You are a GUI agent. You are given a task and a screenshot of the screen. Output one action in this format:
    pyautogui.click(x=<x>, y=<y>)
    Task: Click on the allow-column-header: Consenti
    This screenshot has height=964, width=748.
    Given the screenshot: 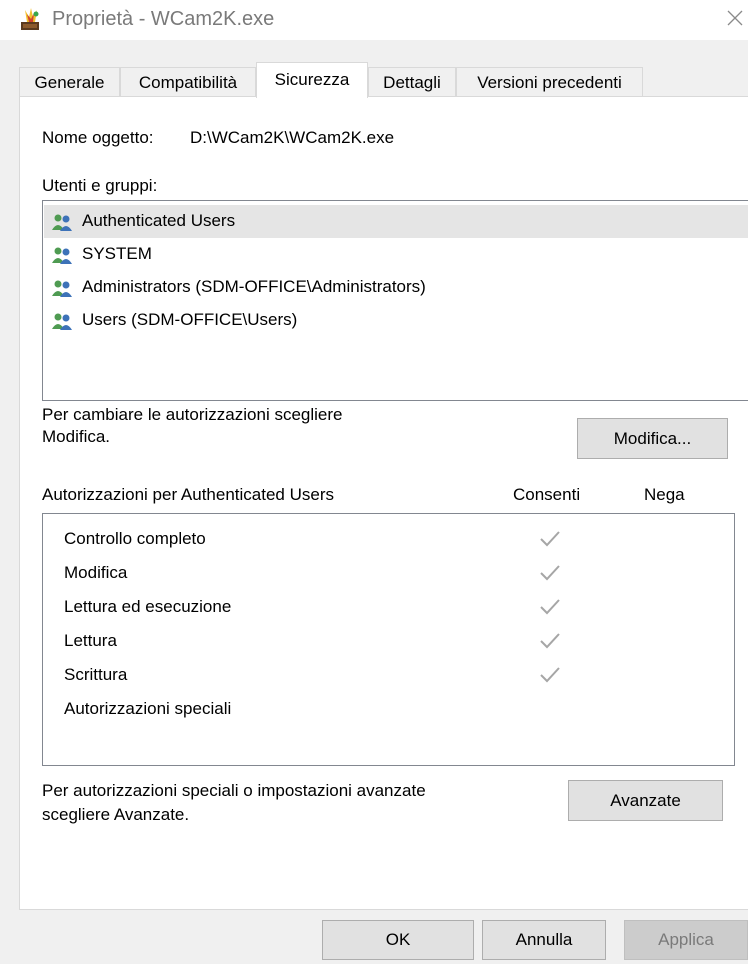 What is the action you would take?
    pyautogui.click(x=547, y=494)
    